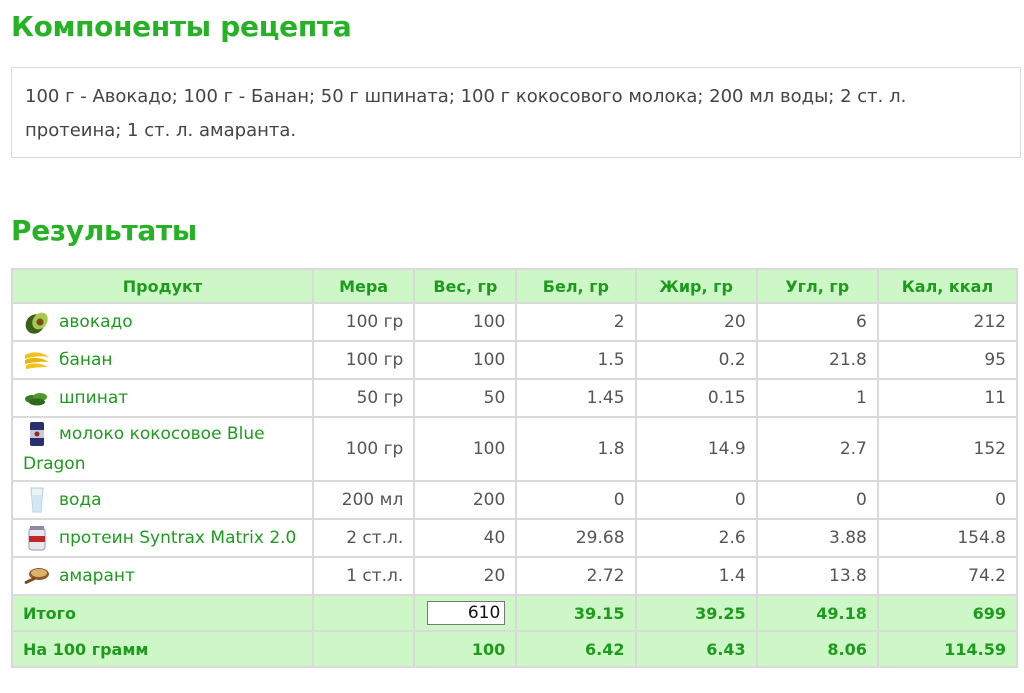 The image size is (1024, 693). What do you see at coordinates (817, 613) in the screenshot?
I see `total-carbs-cell: 49.18` at bounding box center [817, 613].